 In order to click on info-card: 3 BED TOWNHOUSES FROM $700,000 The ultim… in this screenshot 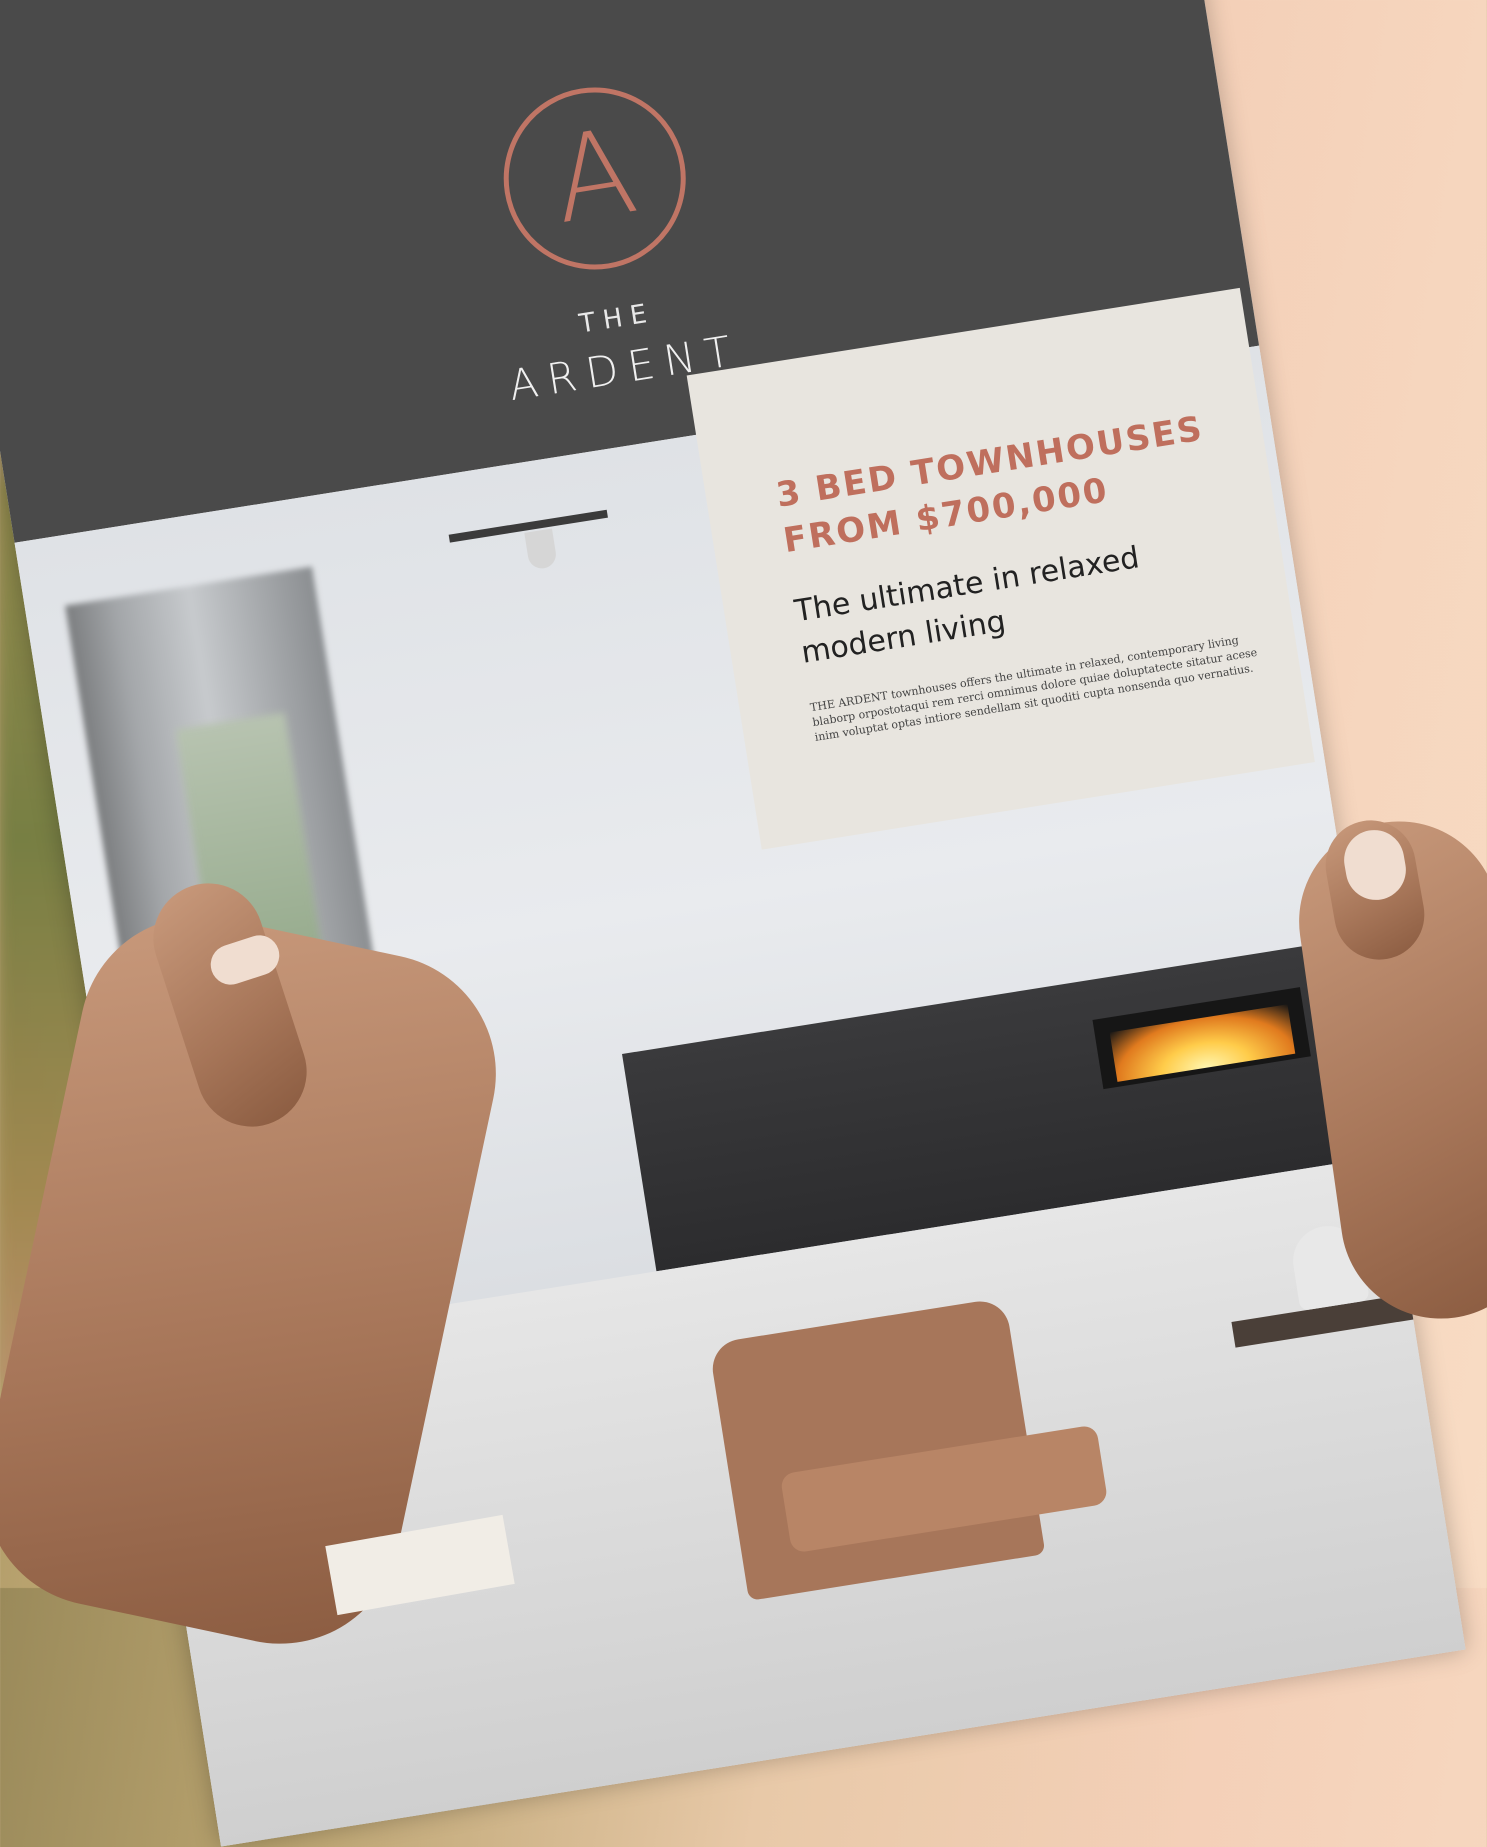, I will do `click(1000, 568)`.